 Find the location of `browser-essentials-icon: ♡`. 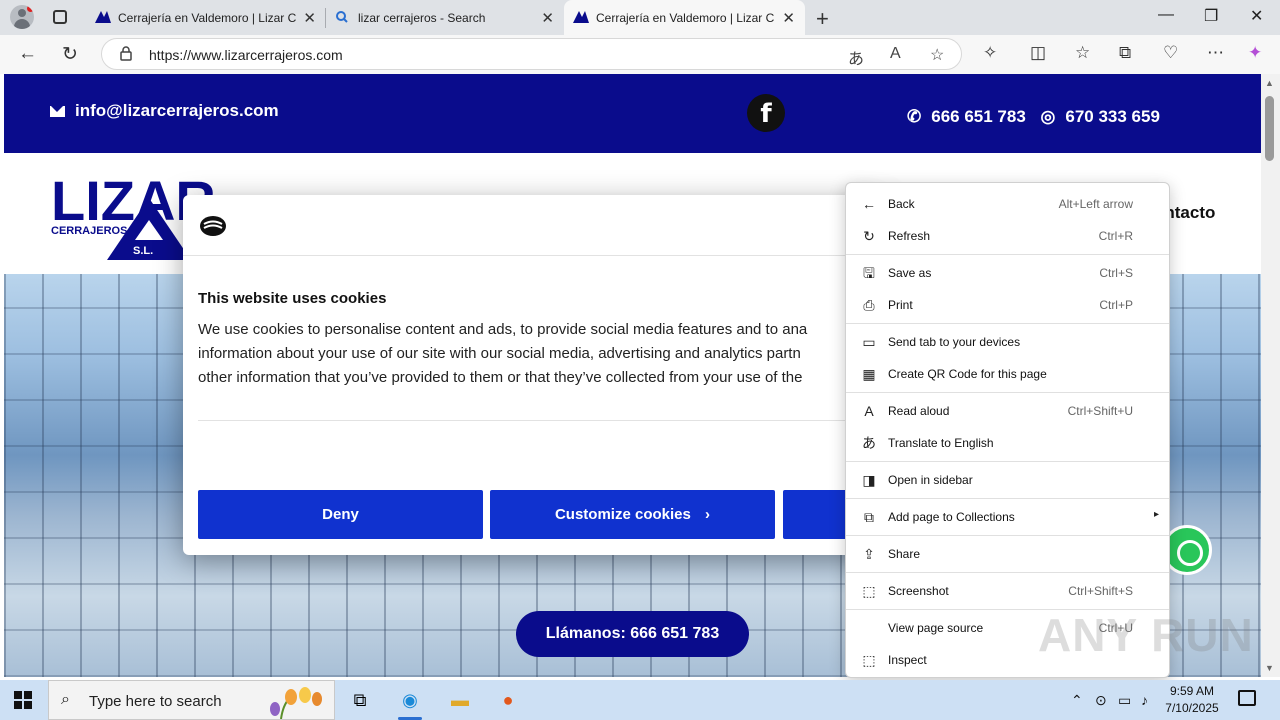

browser-essentials-icon: ♡ is located at coordinates (1170, 53).